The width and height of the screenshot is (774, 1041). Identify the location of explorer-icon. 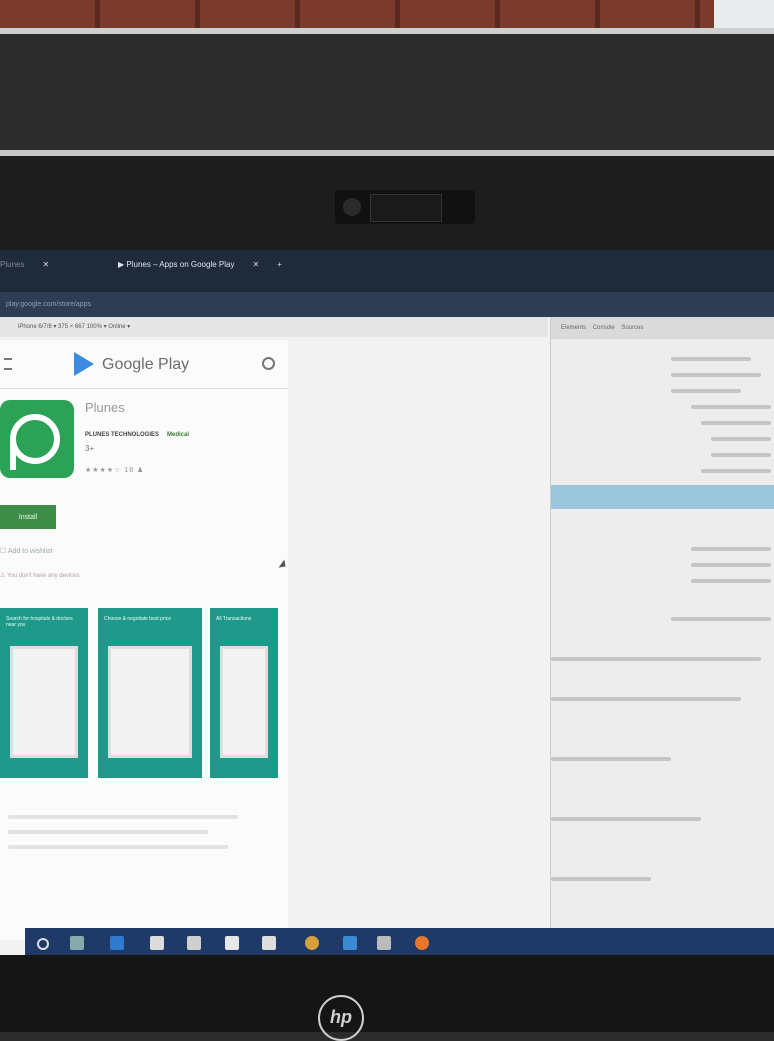
(157, 943).